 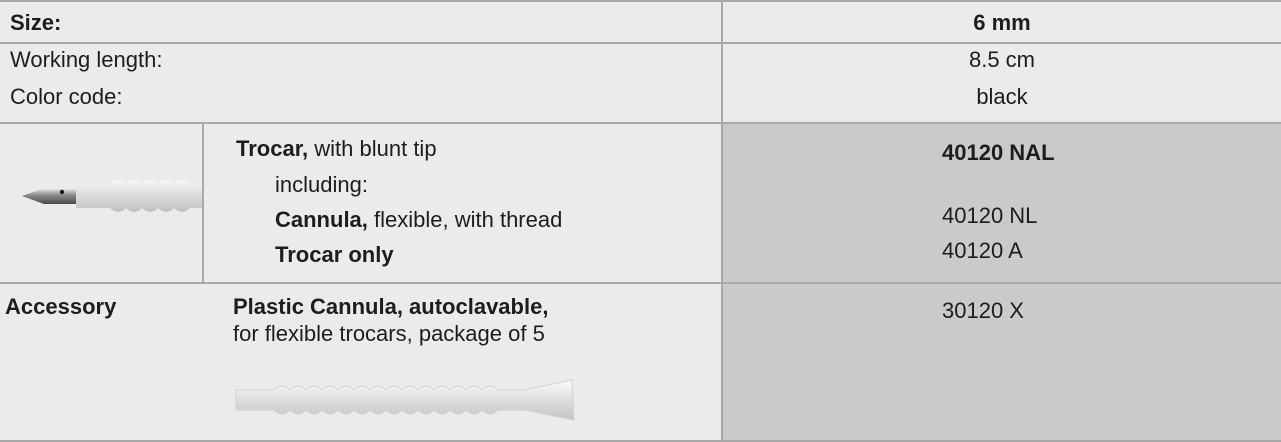 What do you see at coordinates (112, 196) in the screenshot?
I see `trocar-with-cannula-image` at bounding box center [112, 196].